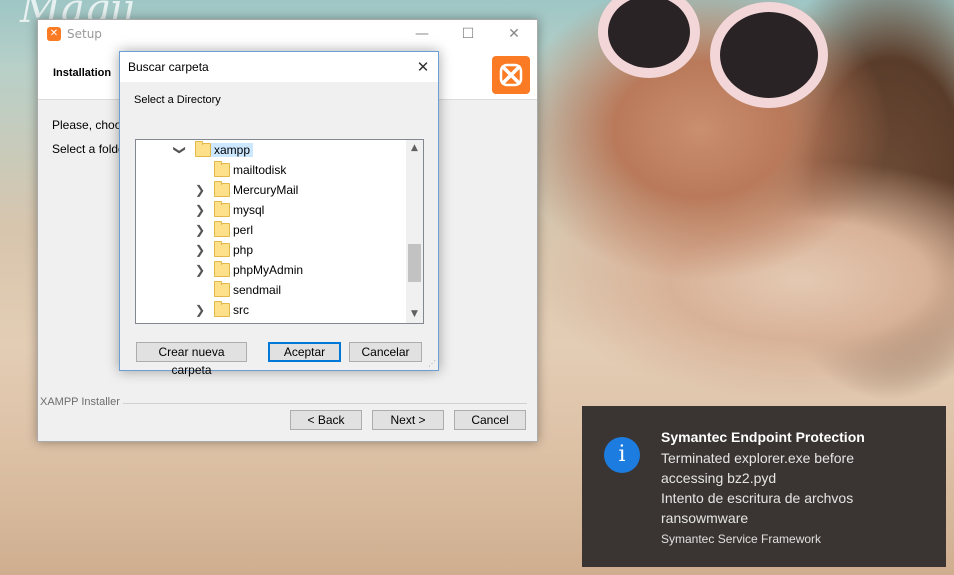  What do you see at coordinates (81, 402) in the screenshot?
I see `installer-label: XAMPP Installer` at bounding box center [81, 402].